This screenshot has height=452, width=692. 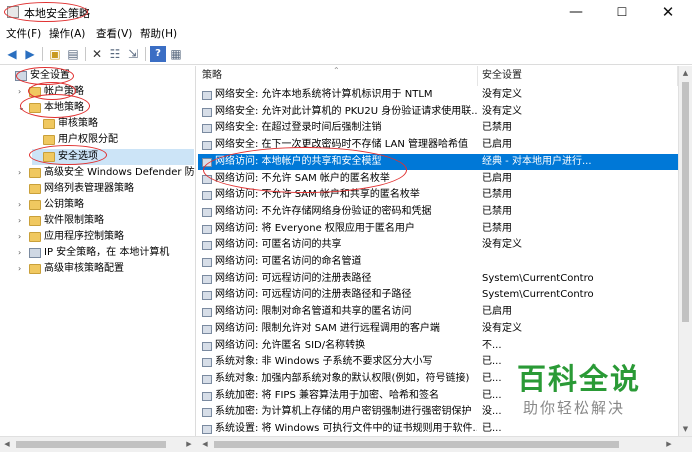 What do you see at coordinates (342, 145) in the screenshot?
I see `policy-name: 网络安全: 在下一次更改密码时不存储 LAN 管理器哈希值` at bounding box center [342, 145].